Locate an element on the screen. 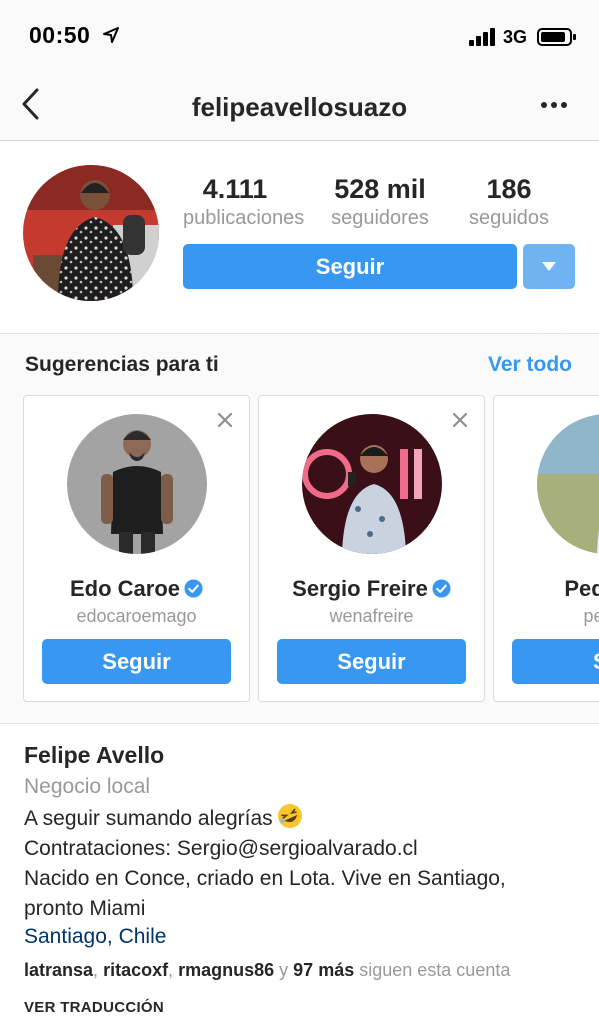 Image resolution: width=599 pixels, height=1024 pixels. rofl-emoji-icon is located at coordinates (289, 816).